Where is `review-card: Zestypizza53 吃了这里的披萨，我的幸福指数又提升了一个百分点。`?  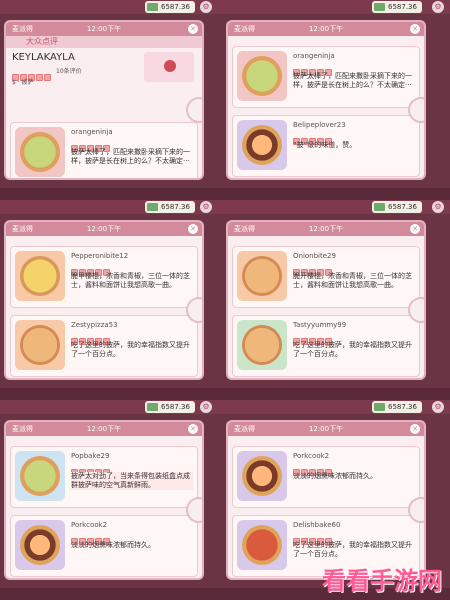
review-card: Zestypizza53 吃了这里的披萨，我的幸福指数又提升了一个百分点。 is located at coordinates (104, 346).